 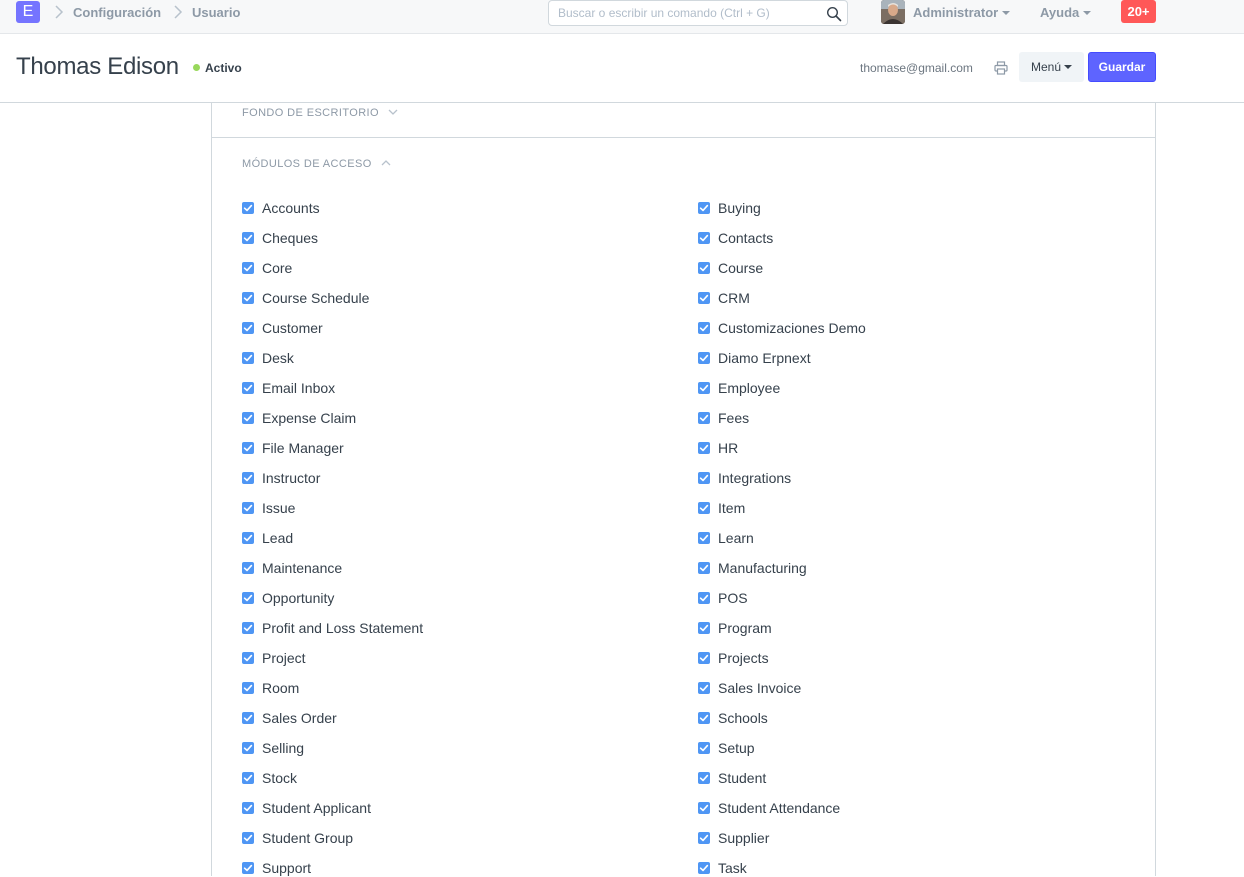 I want to click on module-label: HR, so click(x=728, y=448).